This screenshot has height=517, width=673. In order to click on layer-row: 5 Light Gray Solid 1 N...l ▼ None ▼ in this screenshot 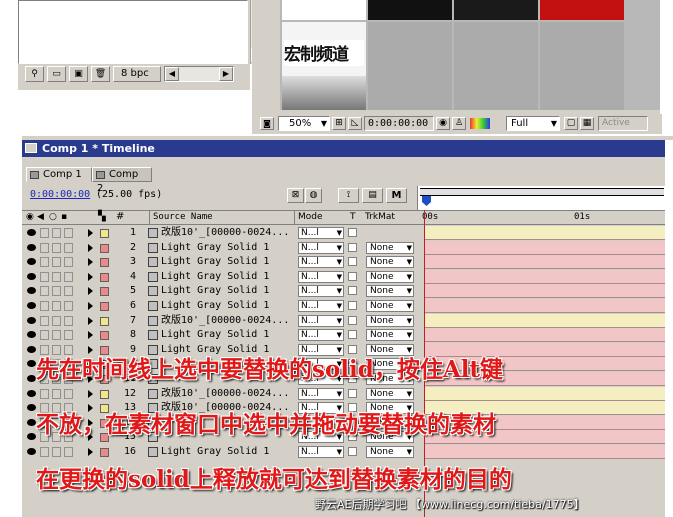, I will do `click(343, 291)`.